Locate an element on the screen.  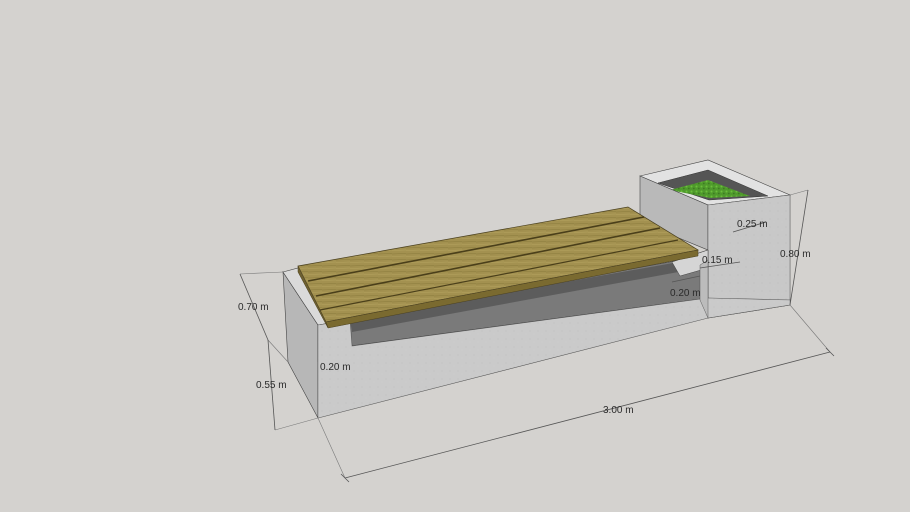
dim-total-length: 3.00 m is located at coordinates (618, 410).